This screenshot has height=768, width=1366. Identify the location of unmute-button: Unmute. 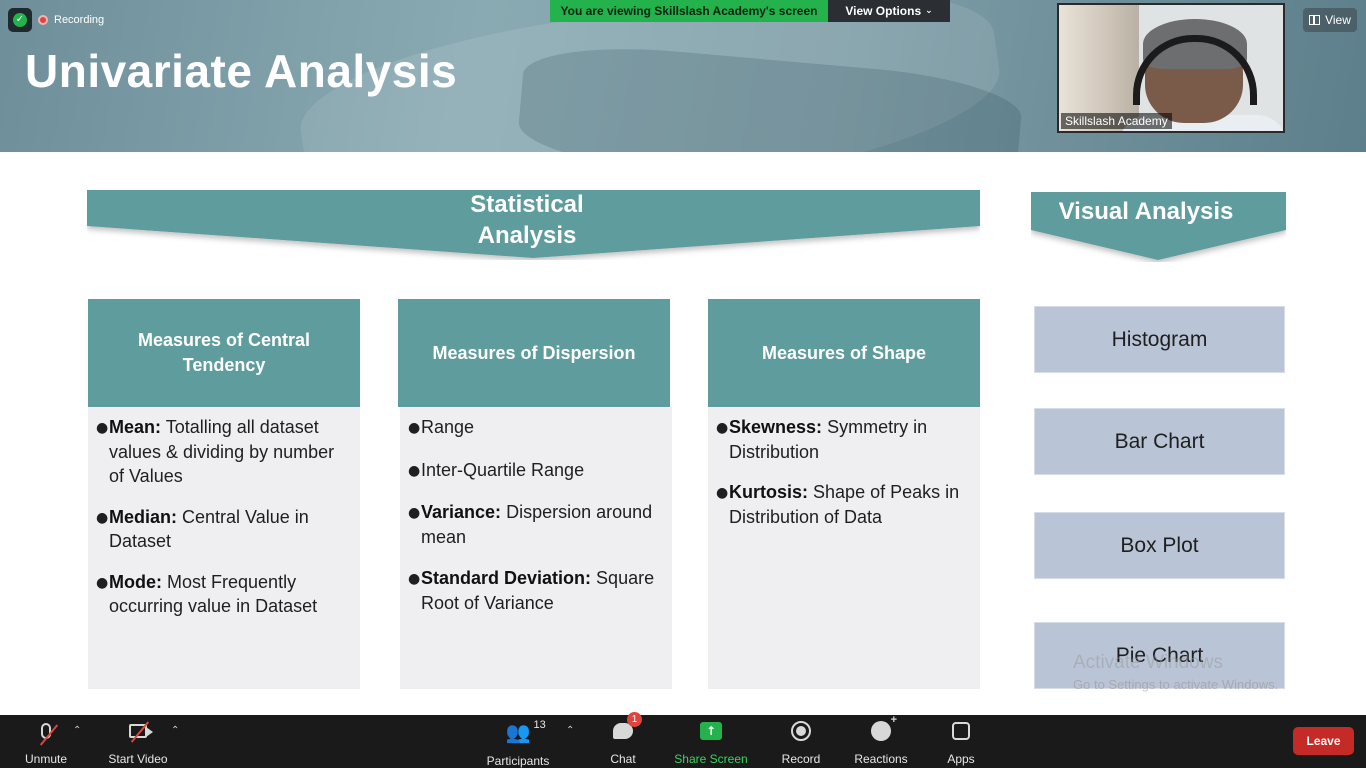
(46, 743).